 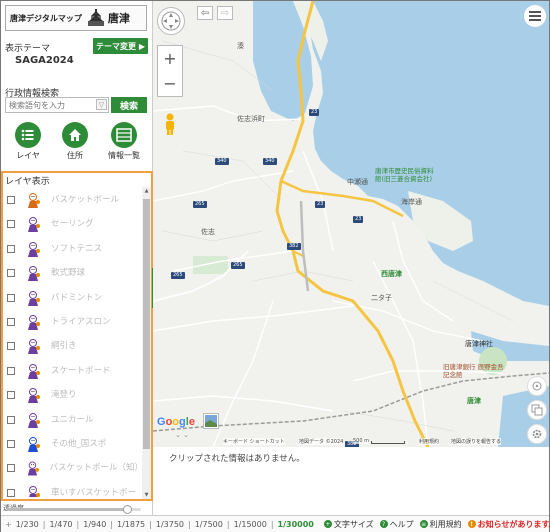 What do you see at coordinates (34, 200) in the screenshot?
I see `basketball-icon` at bounding box center [34, 200].